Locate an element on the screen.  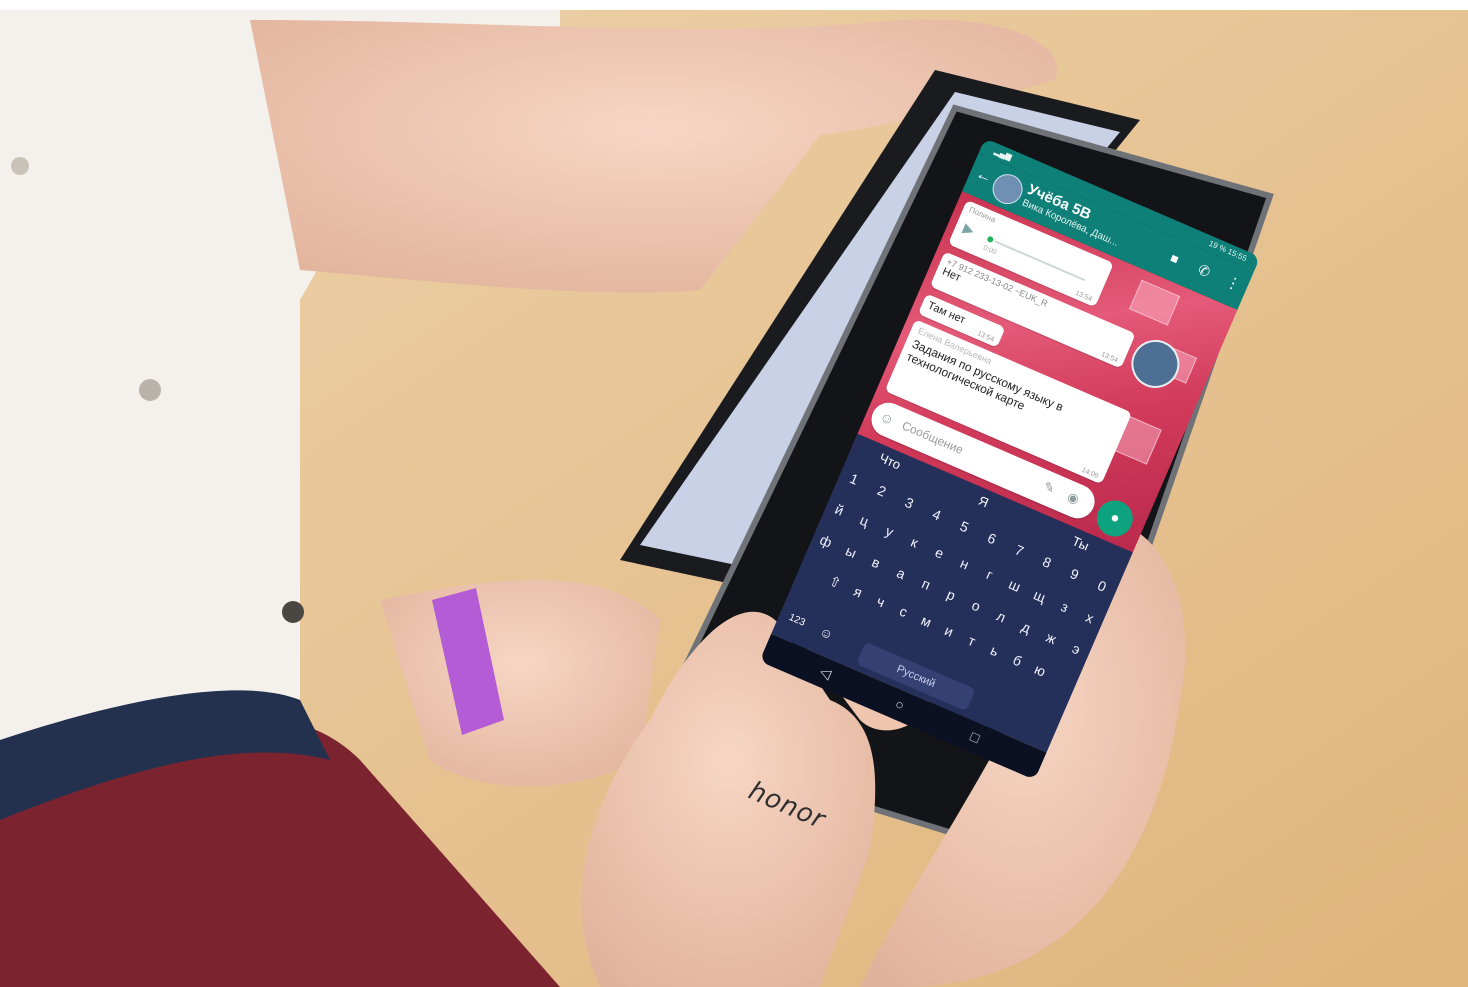
phone-icon: ✆ is located at coordinates (1204, 271).